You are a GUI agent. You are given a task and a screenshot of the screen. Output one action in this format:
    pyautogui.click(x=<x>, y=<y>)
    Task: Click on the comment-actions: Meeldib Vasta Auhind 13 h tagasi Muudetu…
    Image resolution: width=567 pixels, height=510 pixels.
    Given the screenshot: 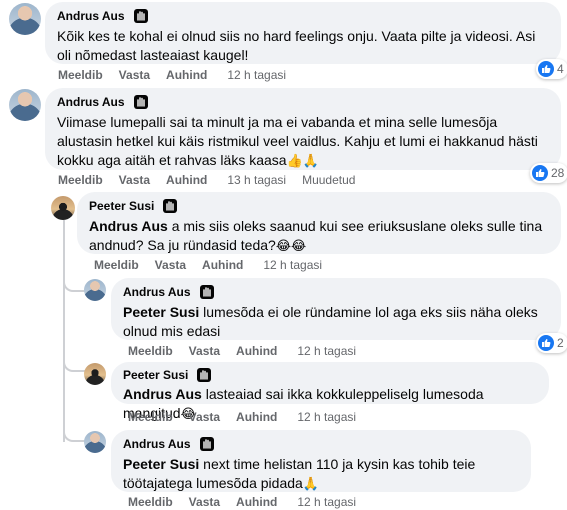 What is the action you would take?
    pyautogui.click(x=206, y=180)
    